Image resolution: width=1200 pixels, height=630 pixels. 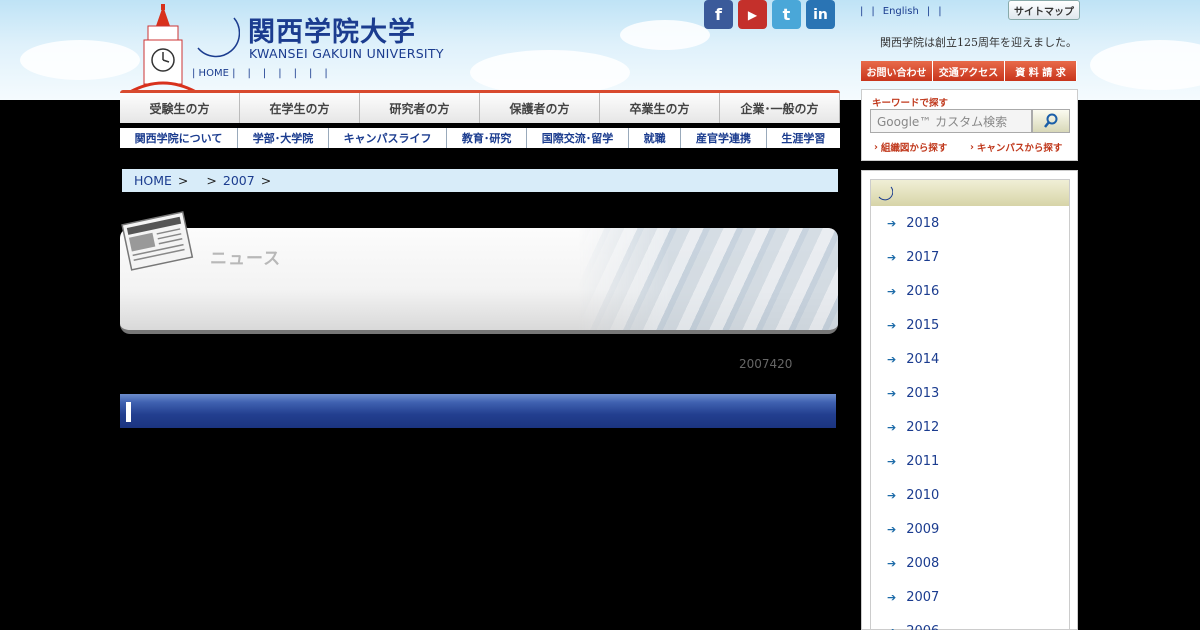 What do you see at coordinates (480, 180) in the screenshot?
I see `breadcrumb: HOME > > 2007 >` at bounding box center [480, 180].